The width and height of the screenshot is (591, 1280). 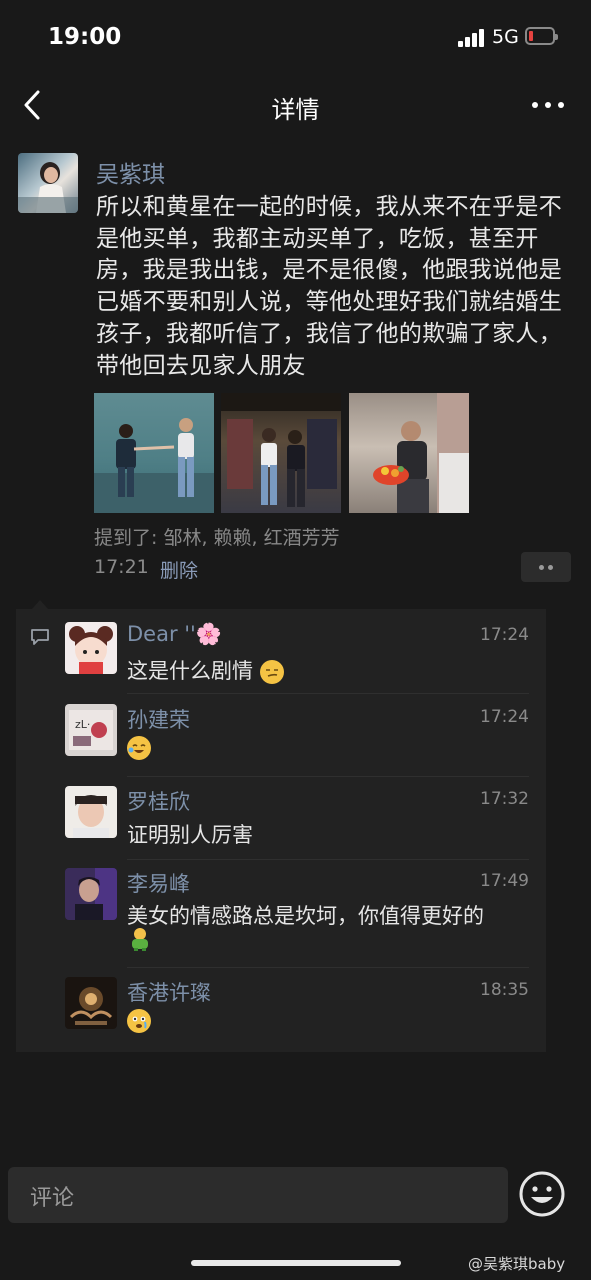 I want to click on more-dots-icon, so click(x=548, y=106).